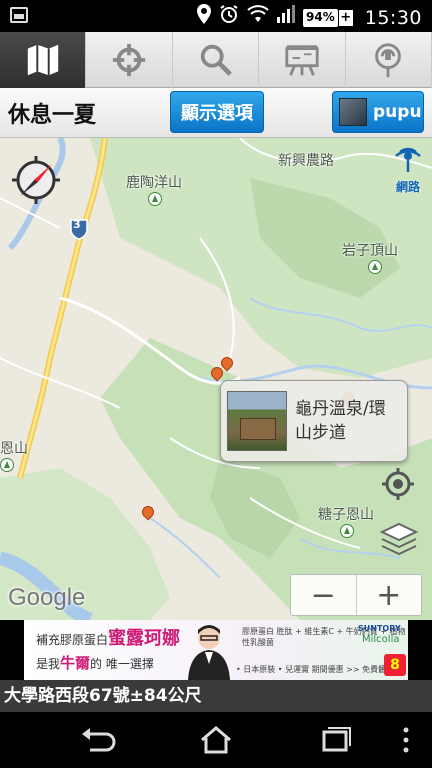  Describe the element at coordinates (306, 161) in the screenshot. I see `map-label-xinxing-road: 新興農路` at that location.